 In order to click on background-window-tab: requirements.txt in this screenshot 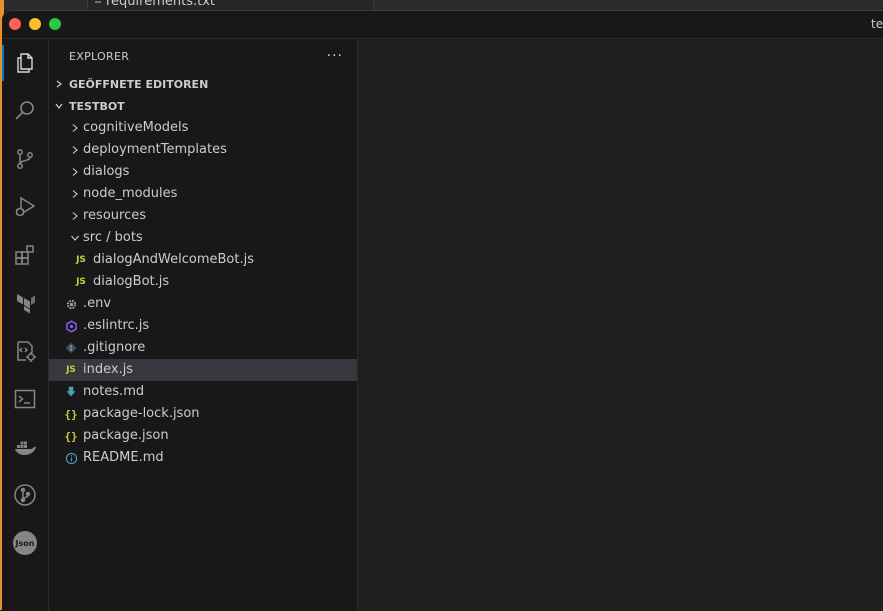, I will do `click(230, 5)`.